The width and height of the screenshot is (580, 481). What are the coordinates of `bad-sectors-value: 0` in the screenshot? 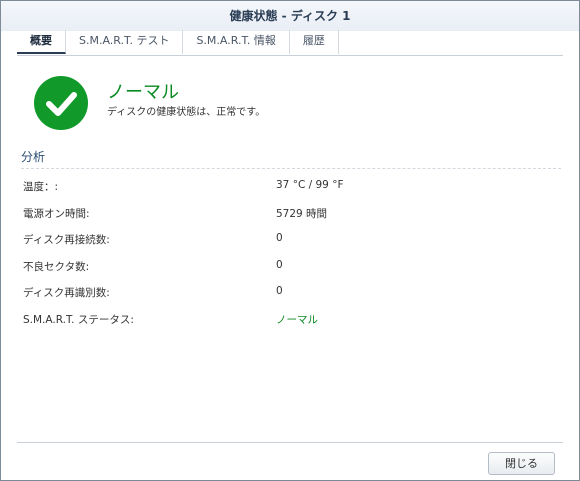 It's located at (279, 264).